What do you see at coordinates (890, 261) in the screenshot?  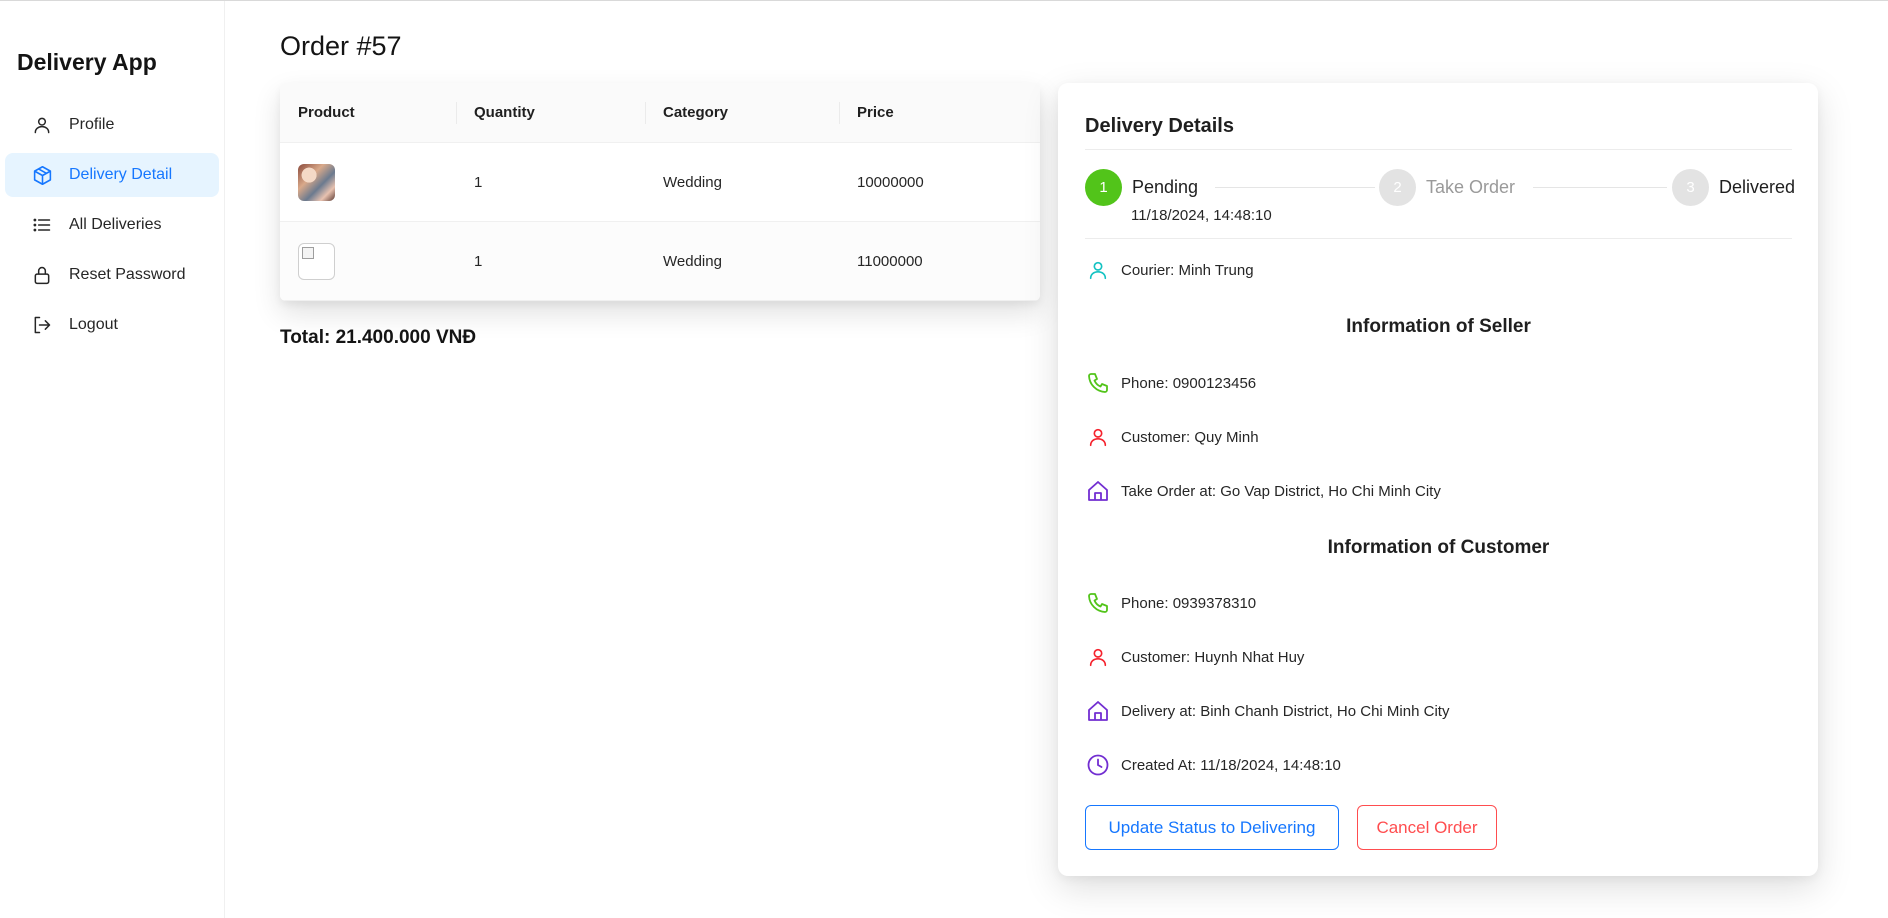 I see `price-cell: 11000000` at bounding box center [890, 261].